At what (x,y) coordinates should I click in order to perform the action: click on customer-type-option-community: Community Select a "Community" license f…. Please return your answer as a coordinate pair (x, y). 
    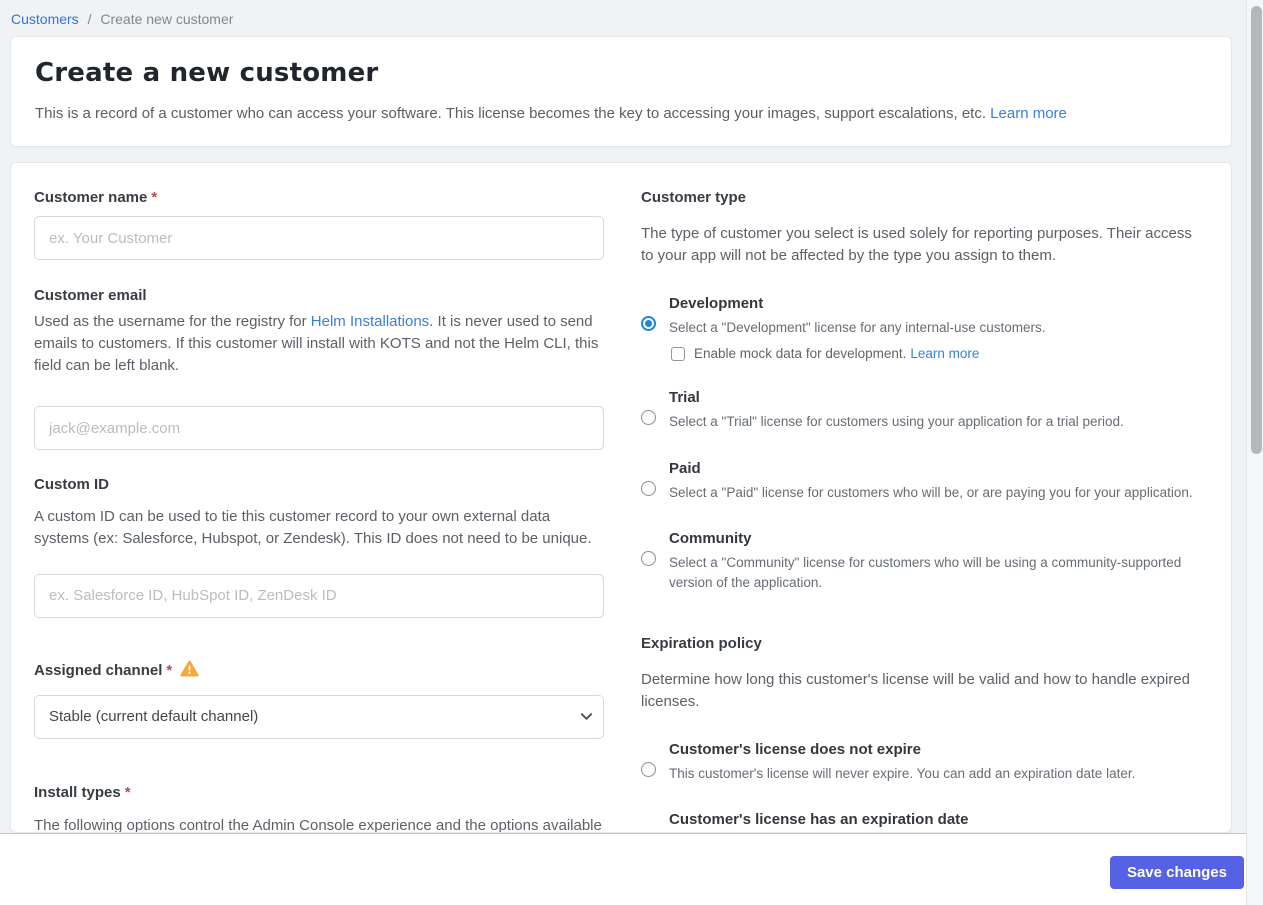
    Looking at the image, I should click on (921, 561).